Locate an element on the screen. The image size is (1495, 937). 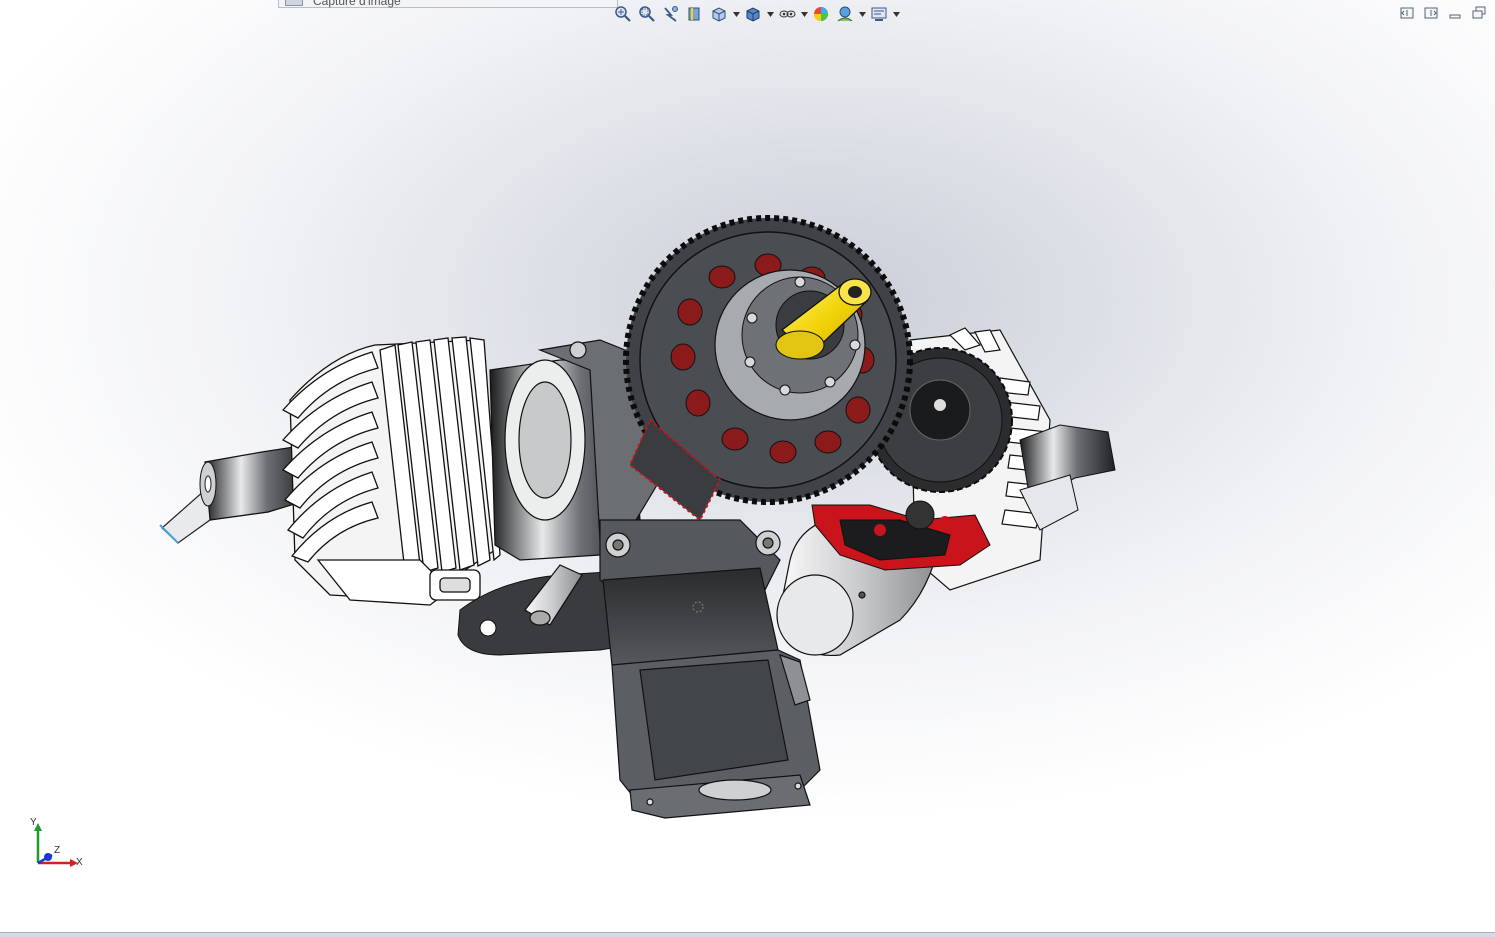
reference-triad: Y Z X is located at coordinates (59, 847).